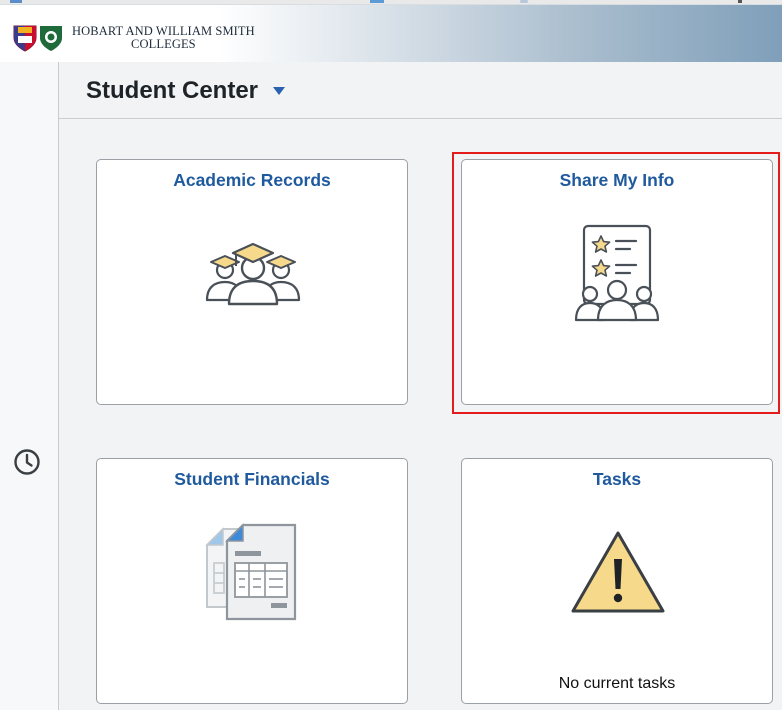  What do you see at coordinates (252, 180) in the screenshot?
I see `tile-title: Academic Records` at bounding box center [252, 180].